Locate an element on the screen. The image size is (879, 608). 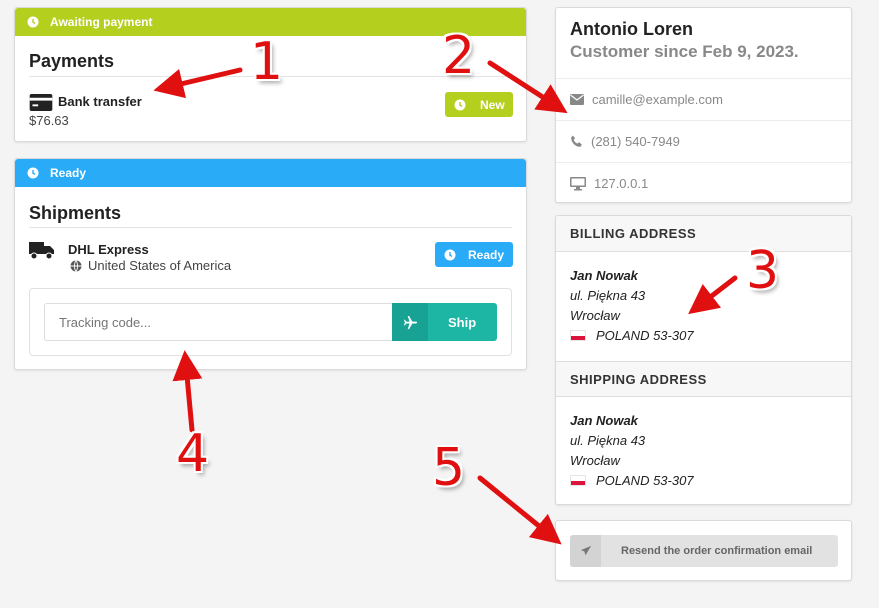
resend-card: Resend the order confirmation email is located at coordinates (703, 550).